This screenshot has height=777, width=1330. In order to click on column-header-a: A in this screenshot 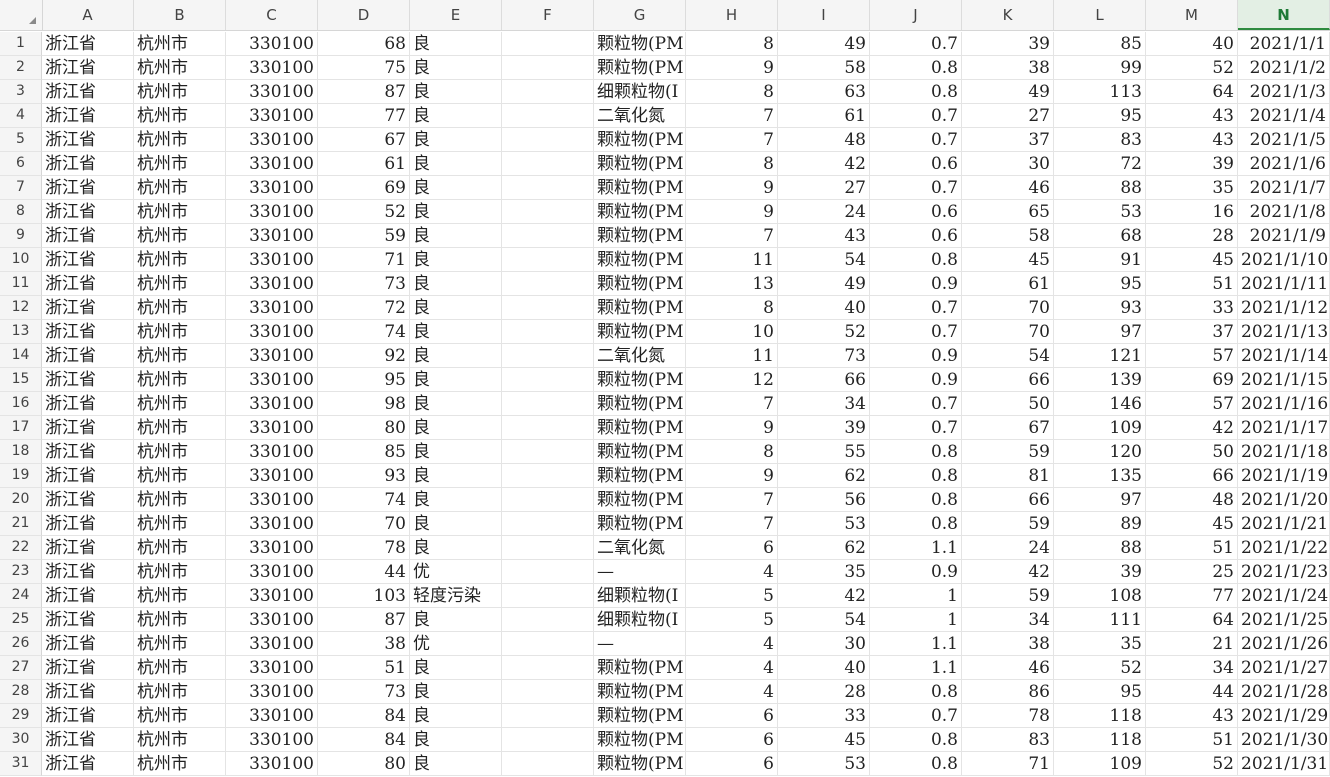, I will do `click(88, 15)`.